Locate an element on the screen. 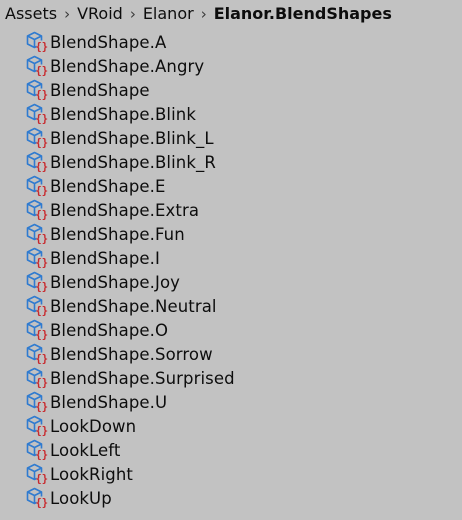 The height and width of the screenshot is (520, 462). list-item: {} BlendShape.I is located at coordinates (231, 258).